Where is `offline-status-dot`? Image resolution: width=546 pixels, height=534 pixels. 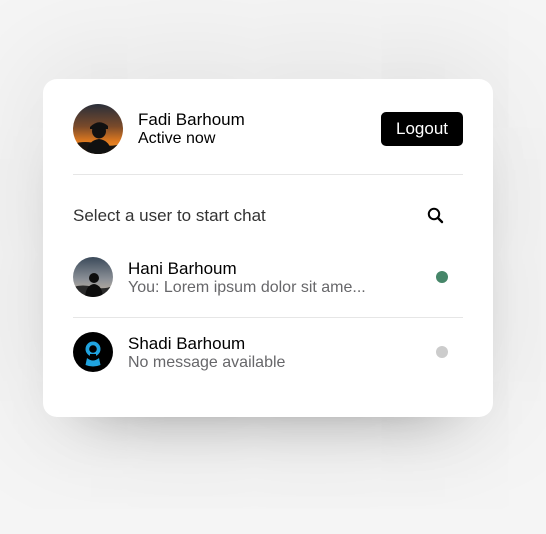
offline-status-dot is located at coordinates (442, 352).